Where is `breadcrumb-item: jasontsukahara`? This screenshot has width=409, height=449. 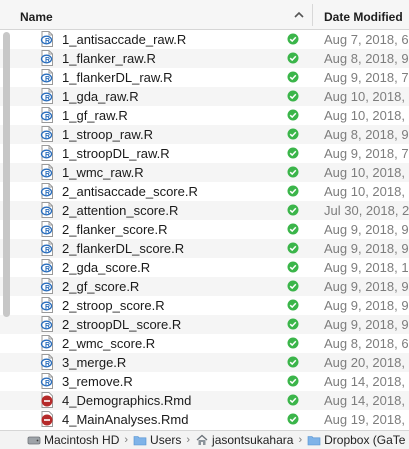 breadcrumb-item: jasontsukahara is located at coordinates (244, 440).